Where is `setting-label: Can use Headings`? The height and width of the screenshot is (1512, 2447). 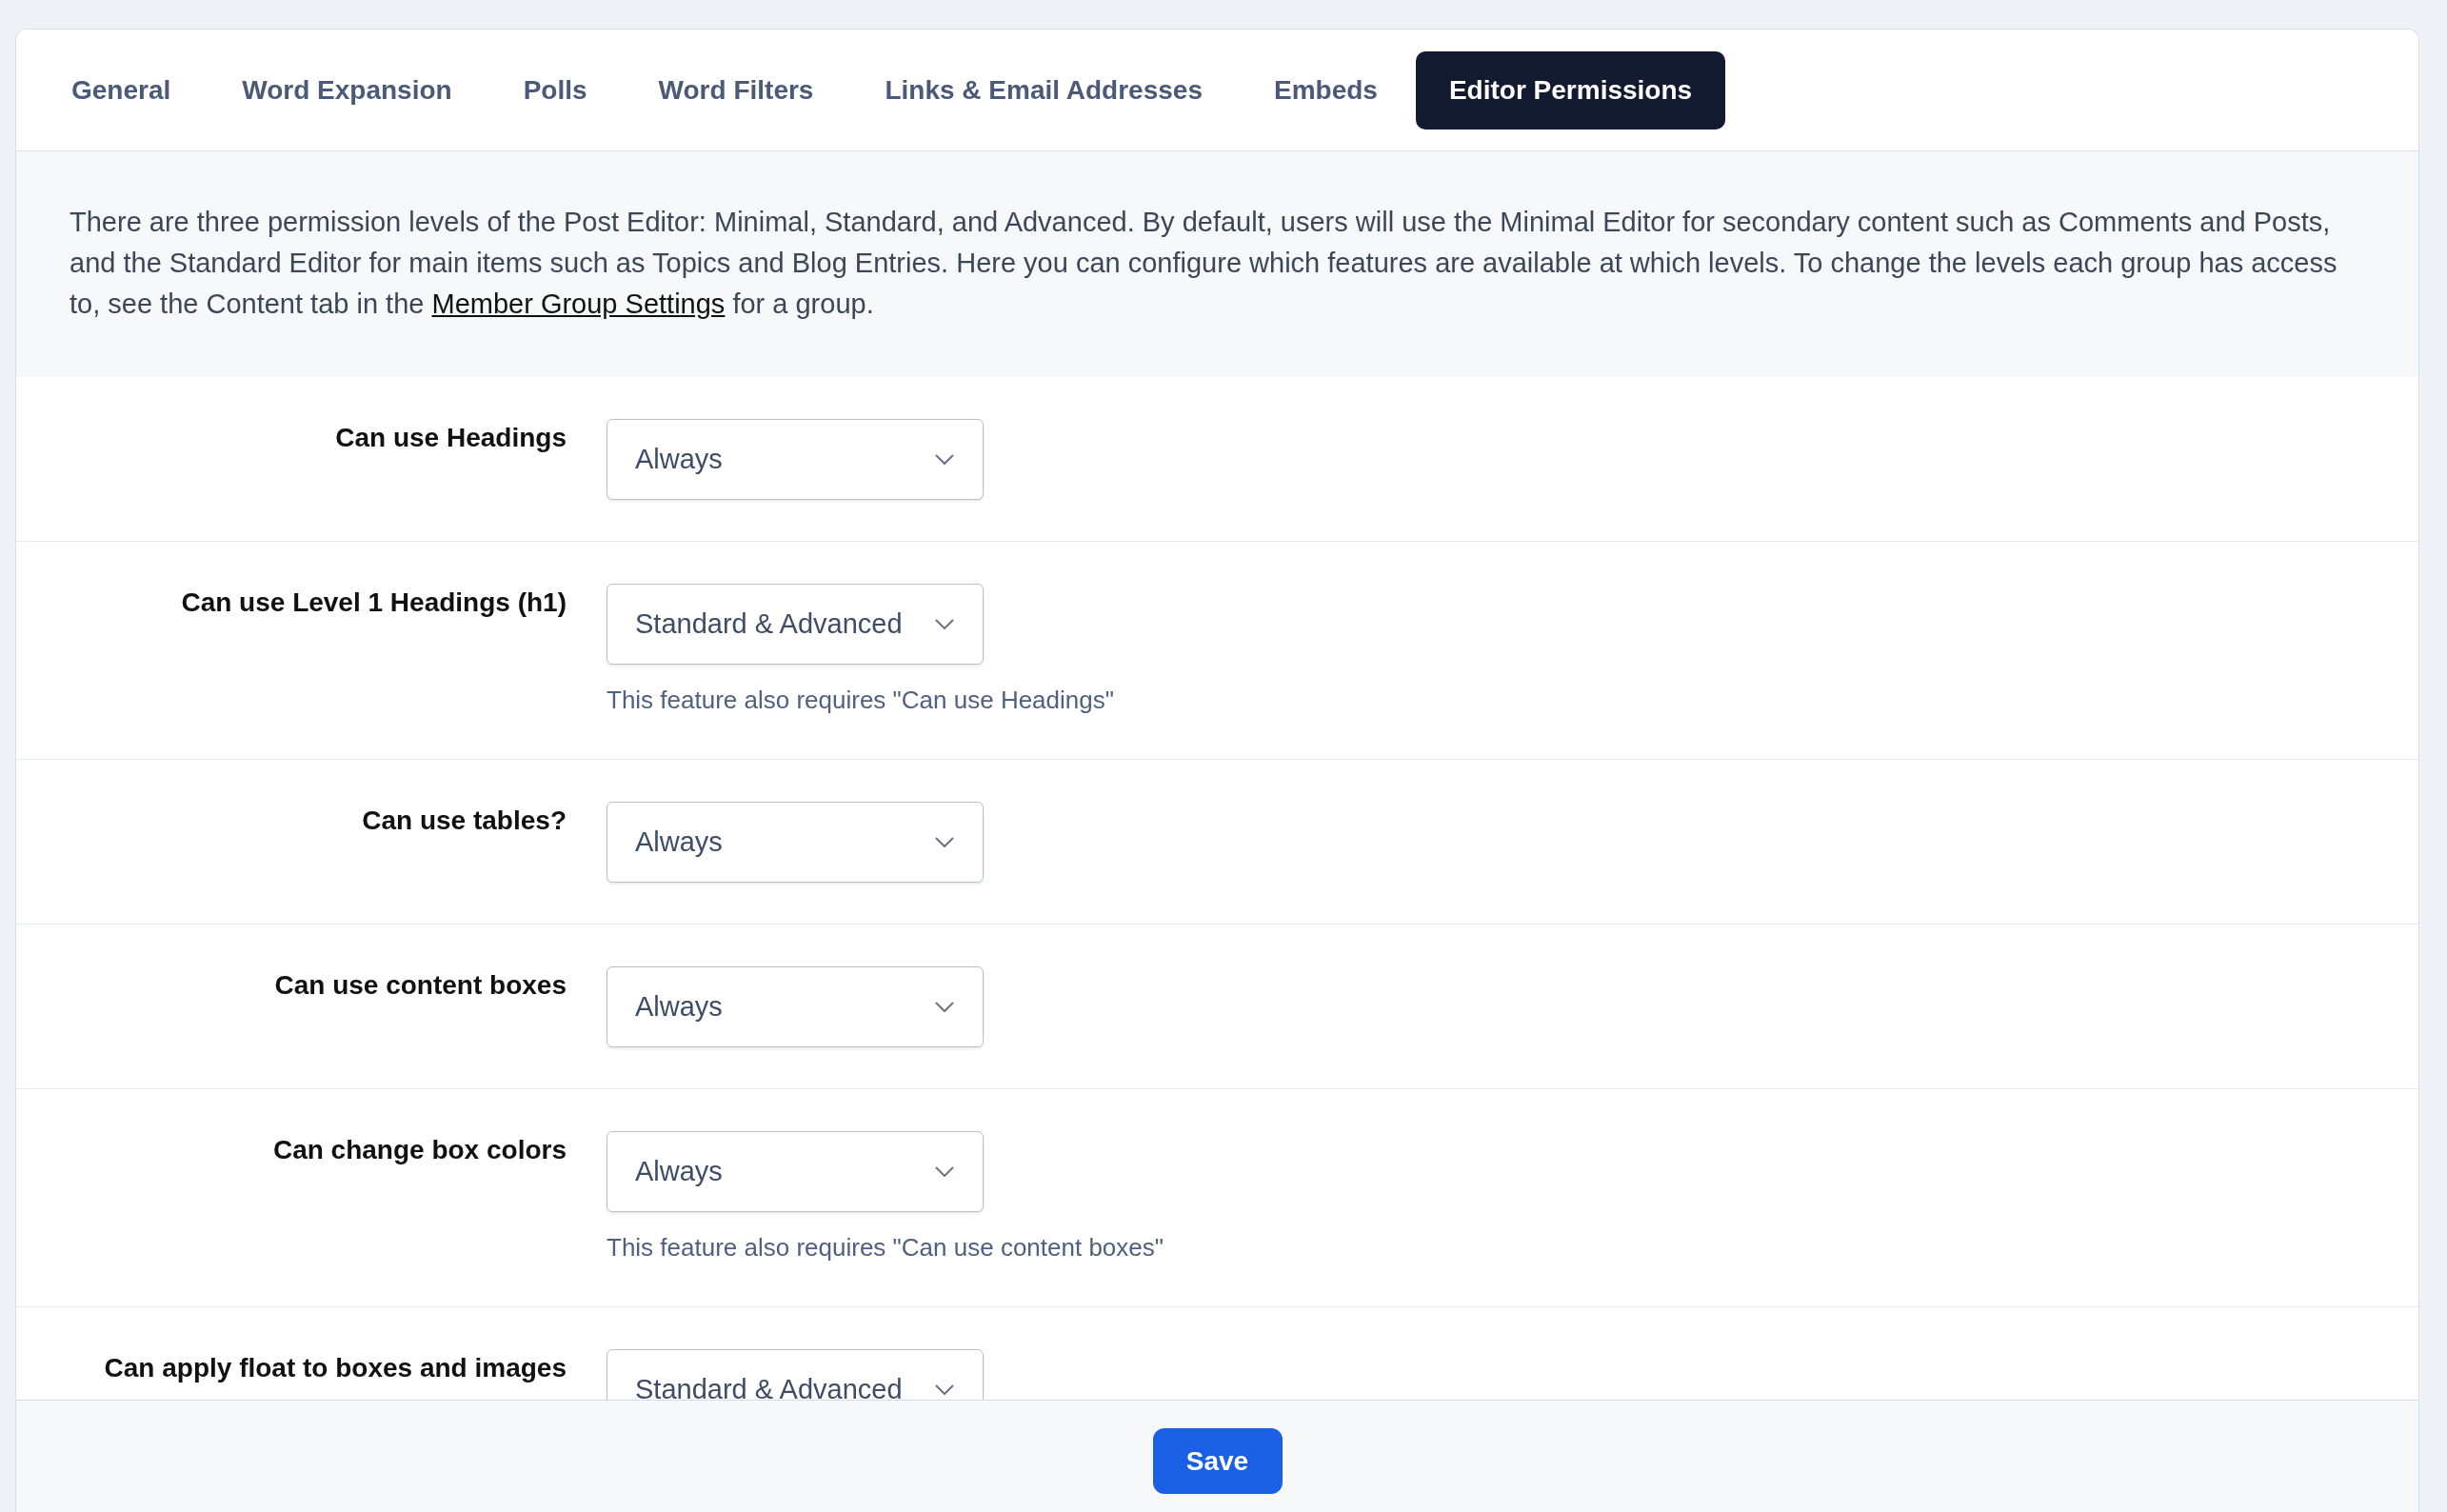 setting-label: Can use Headings is located at coordinates (451, 437).